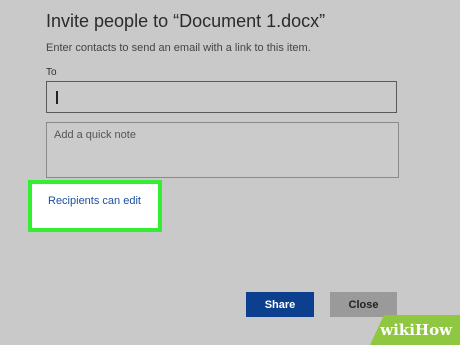 This screenshot has height=345, width=460. I want to click on note-placeholder: Add a quick note, so click(95, 135).